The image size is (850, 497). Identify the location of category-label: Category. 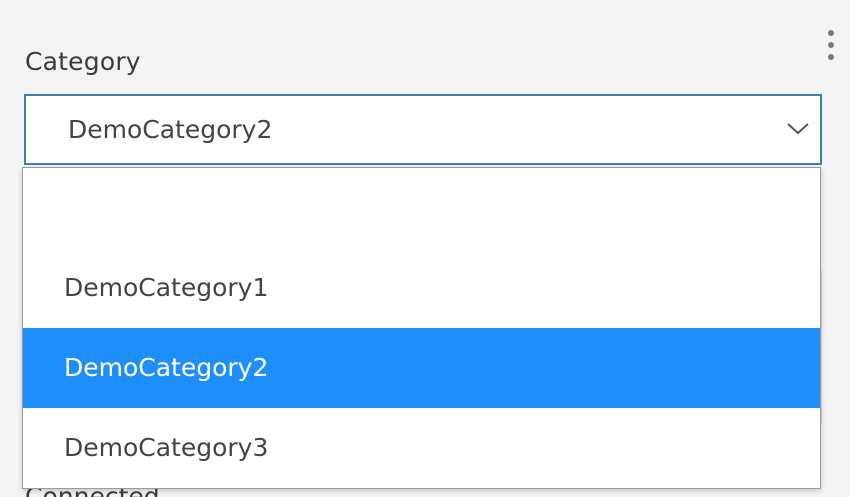
(83, 61).